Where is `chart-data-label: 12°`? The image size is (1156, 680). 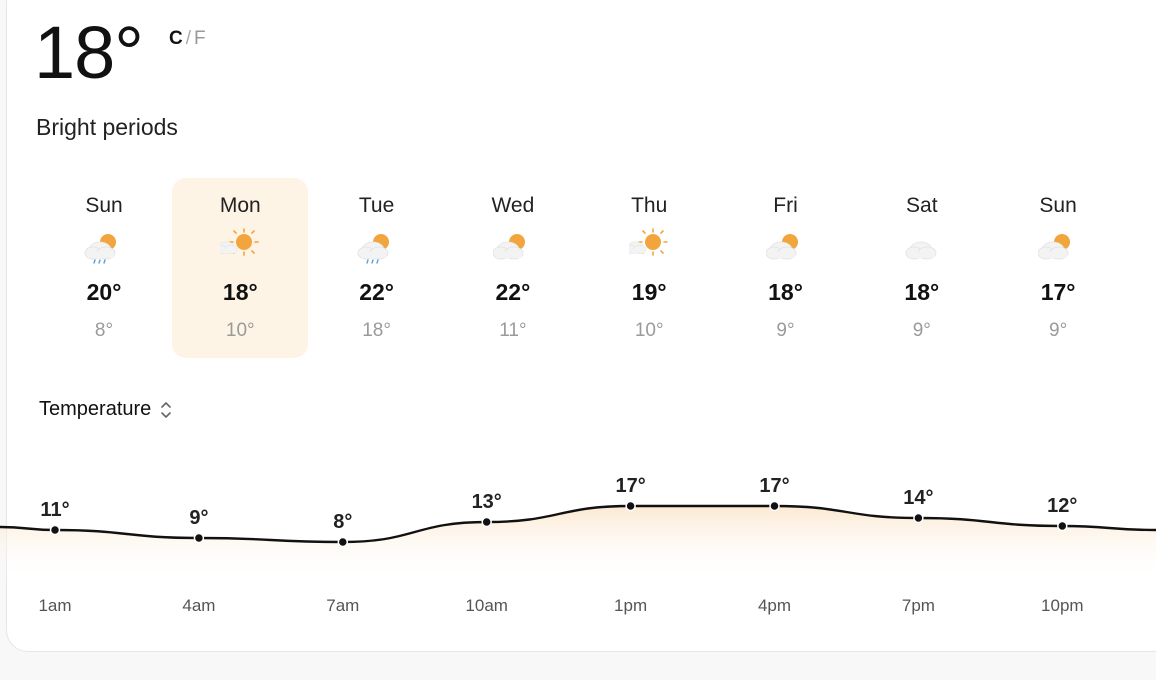 chart-data-label: 12° is located at coordinates (1062, 506).